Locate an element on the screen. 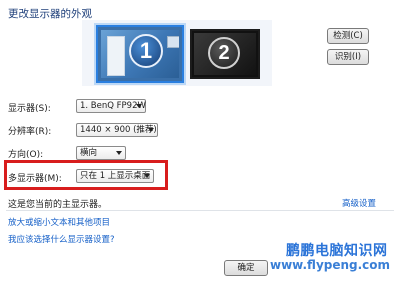  resolution-select-value: 1440 × 900 (推荐) is located at coordinates (118, 130).